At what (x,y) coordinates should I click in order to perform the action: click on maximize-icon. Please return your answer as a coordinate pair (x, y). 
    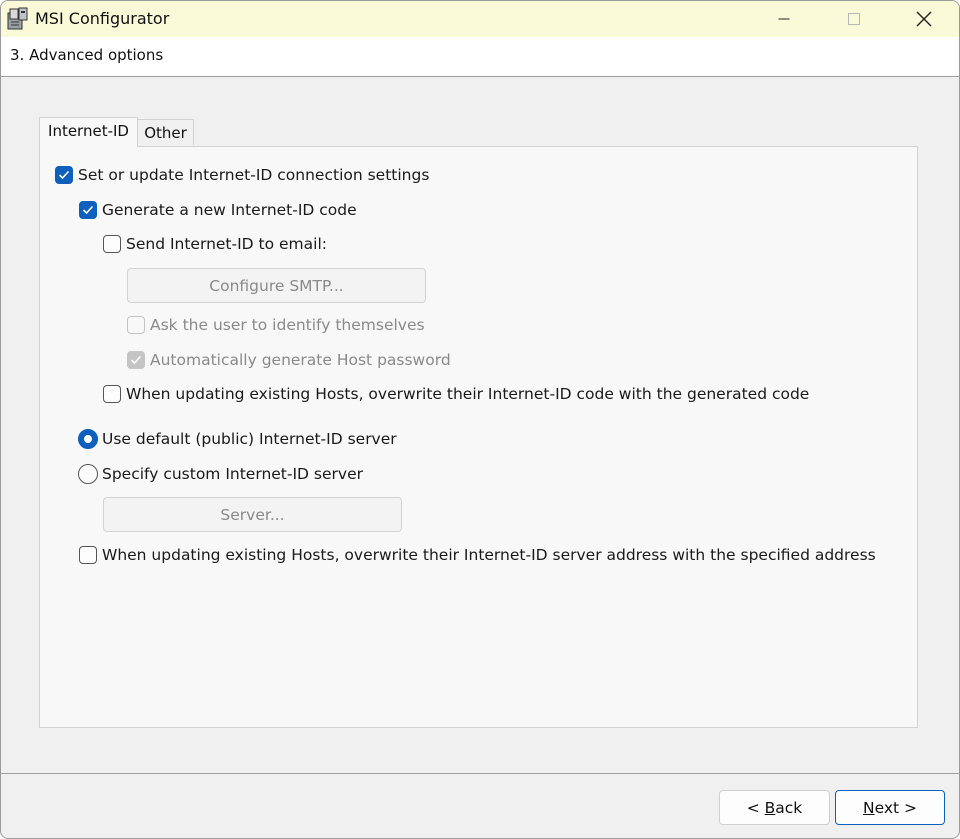
    Looking at the image, I should click on (854, 19).